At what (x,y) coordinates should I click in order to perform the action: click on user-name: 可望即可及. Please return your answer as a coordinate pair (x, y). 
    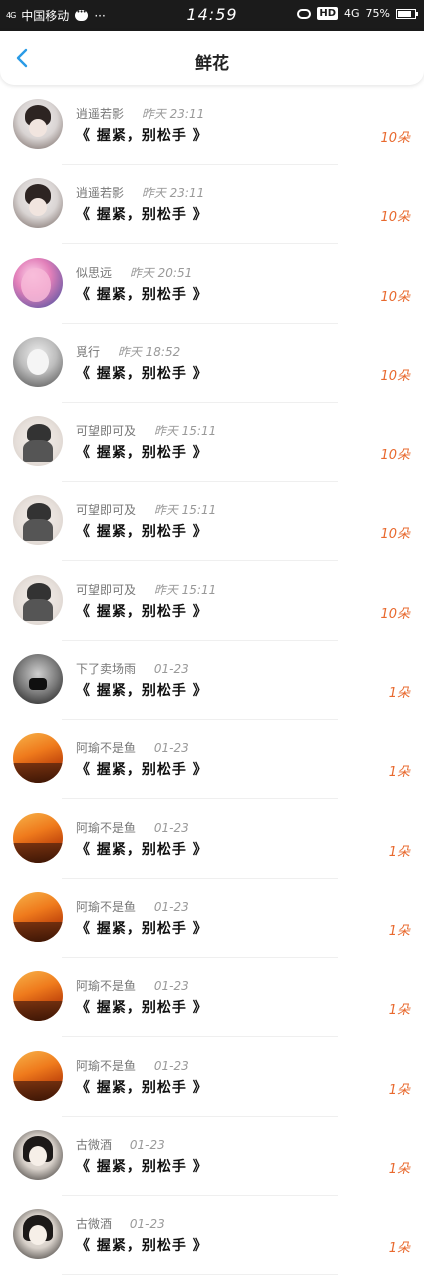
    Looking at the image, I should click on (106, 431).